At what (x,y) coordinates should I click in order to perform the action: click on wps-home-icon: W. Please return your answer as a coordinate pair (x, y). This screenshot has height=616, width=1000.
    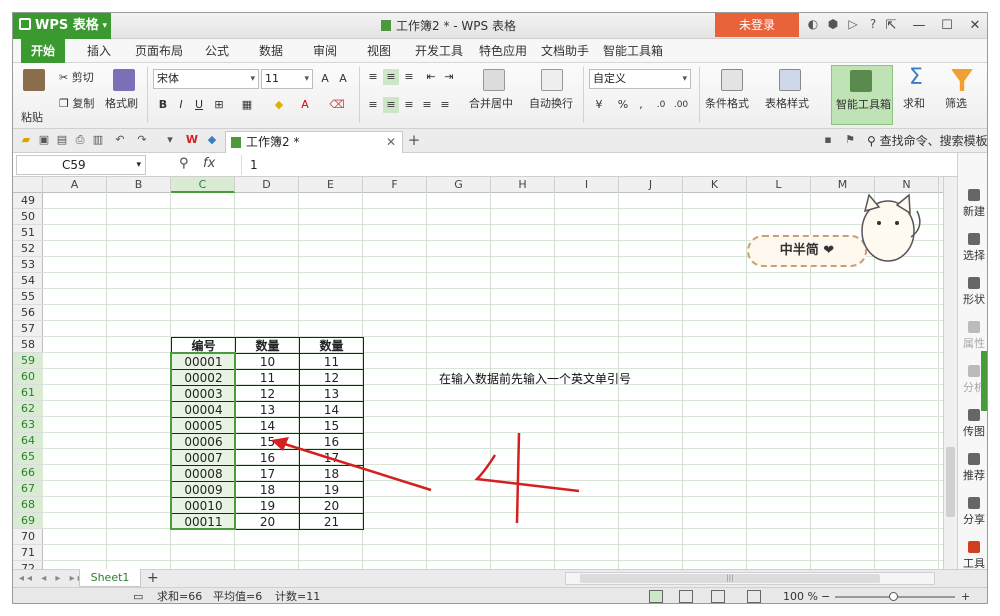
    Looking at the image, I should click on (192, 140).